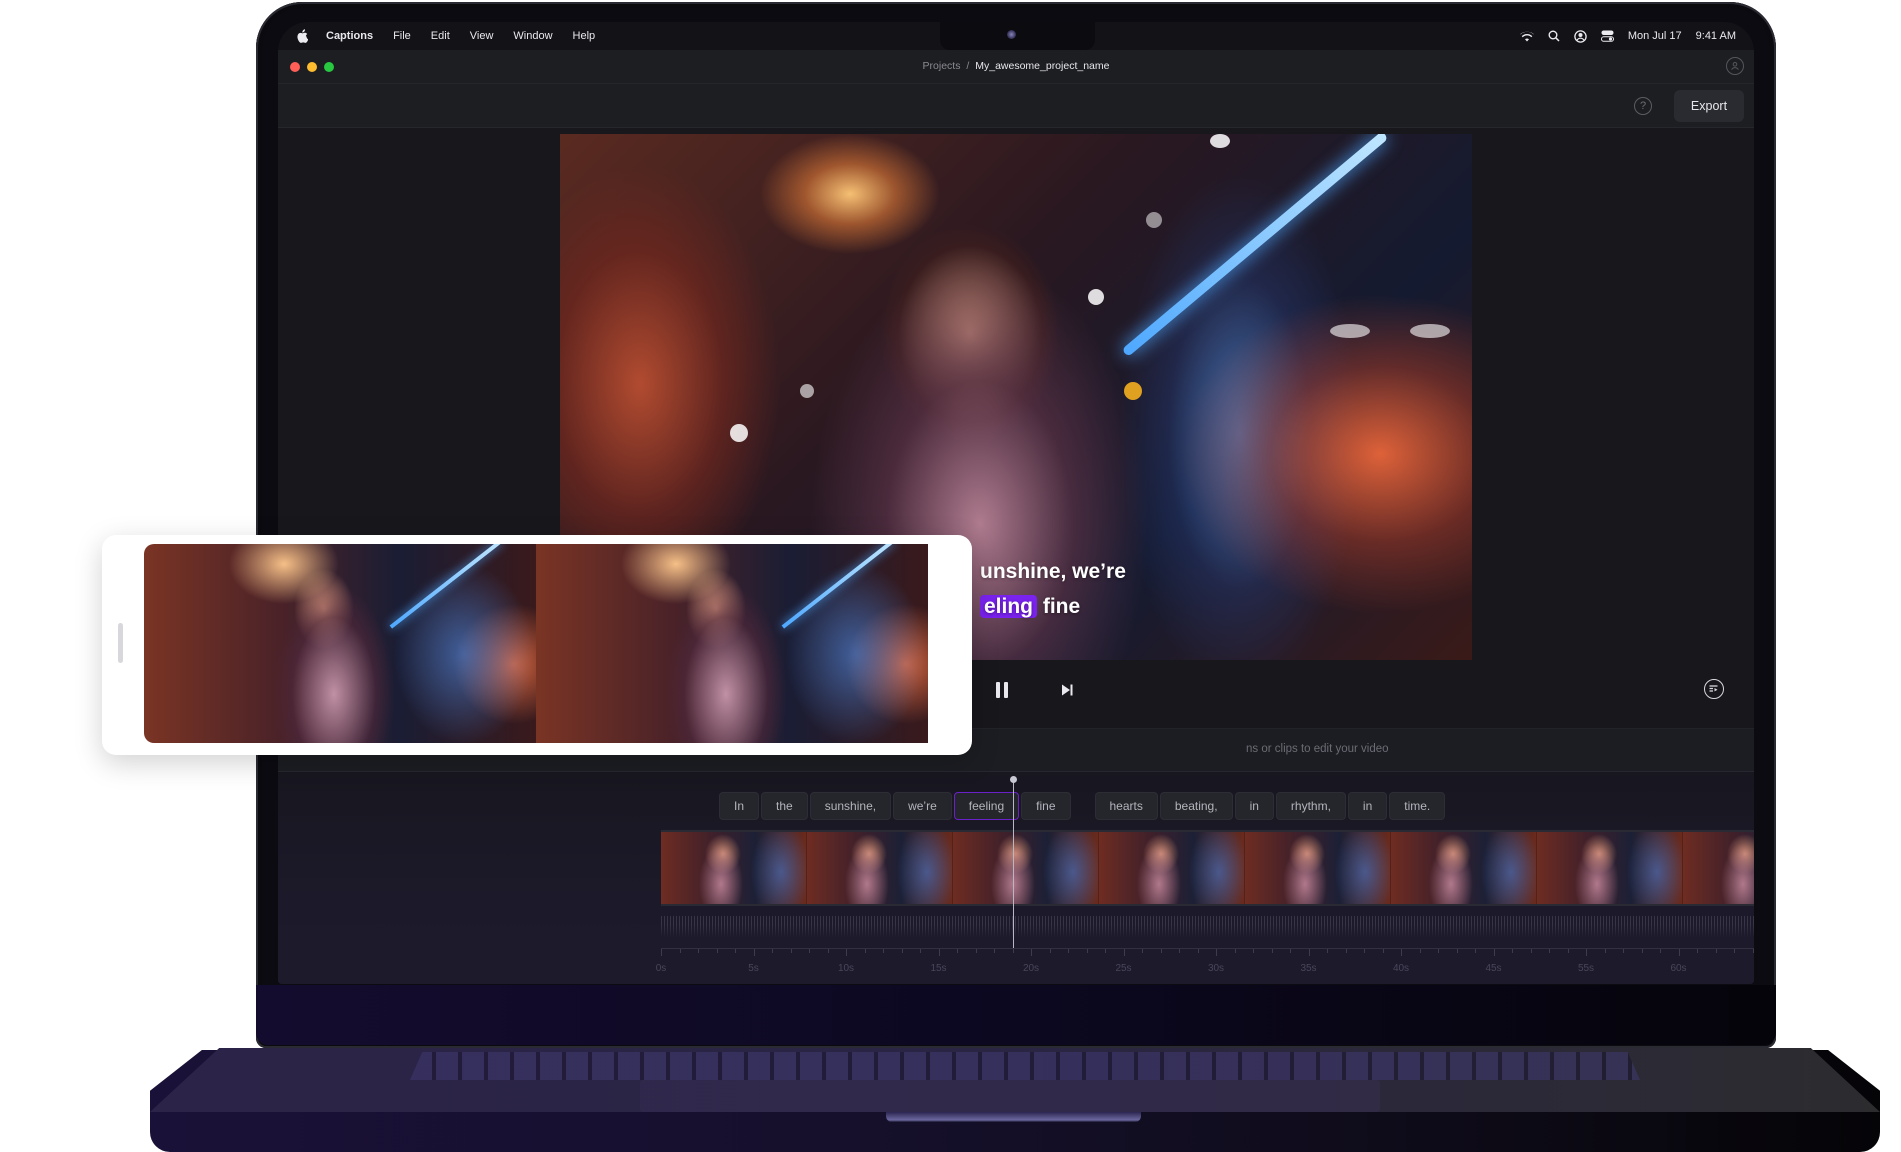 The height and width of the screenshot is (1152, 1901). Describe the element at coordinates (846, 968) in the screenshot. I see `ruler-label: 10s` at that location.